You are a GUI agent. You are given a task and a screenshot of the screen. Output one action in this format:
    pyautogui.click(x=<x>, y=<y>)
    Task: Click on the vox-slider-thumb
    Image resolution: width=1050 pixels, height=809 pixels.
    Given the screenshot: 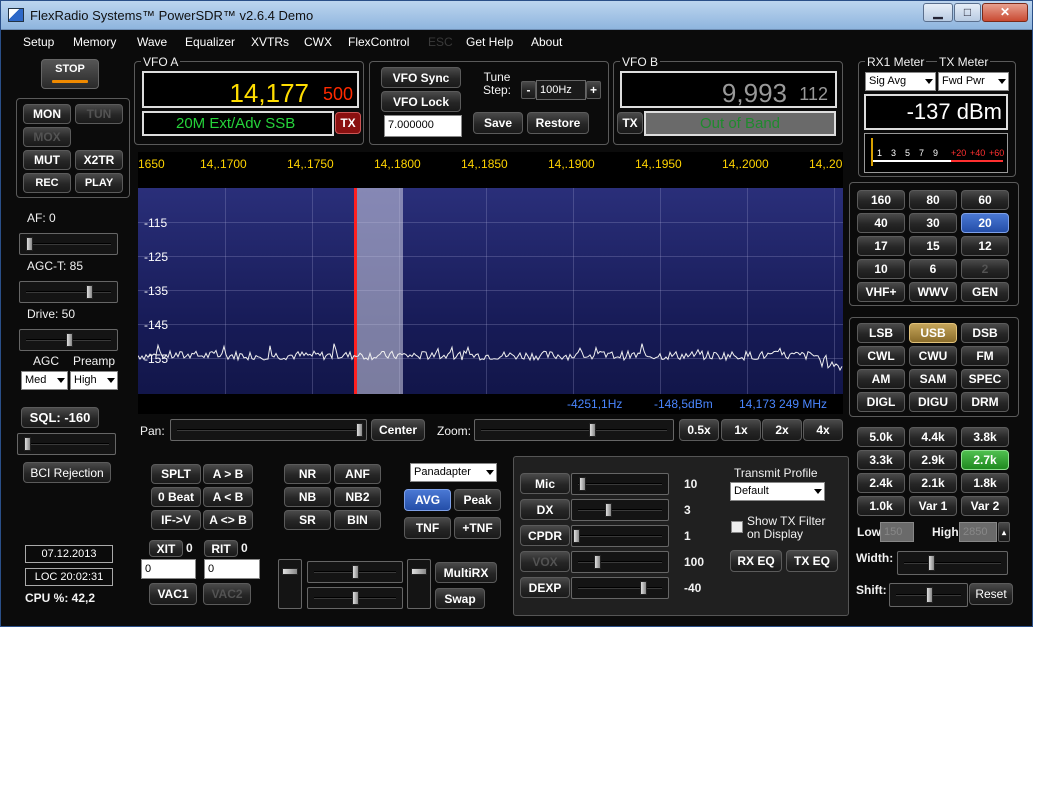 What is the action you would take?
    pyautogui.click(x=597, y=562)
    